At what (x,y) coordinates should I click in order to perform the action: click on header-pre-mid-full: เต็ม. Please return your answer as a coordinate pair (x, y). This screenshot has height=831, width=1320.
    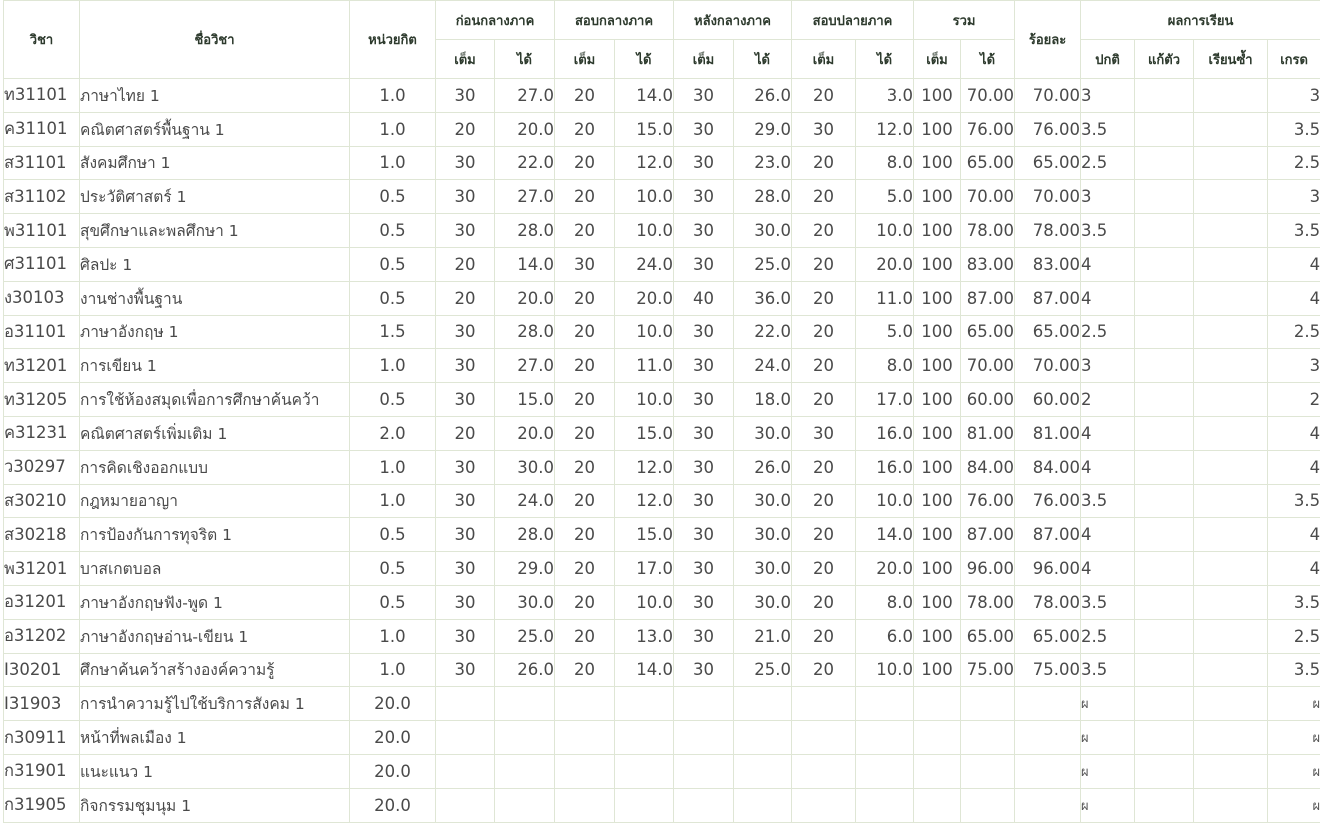
    Looking at the image, I should click on (465, 59).